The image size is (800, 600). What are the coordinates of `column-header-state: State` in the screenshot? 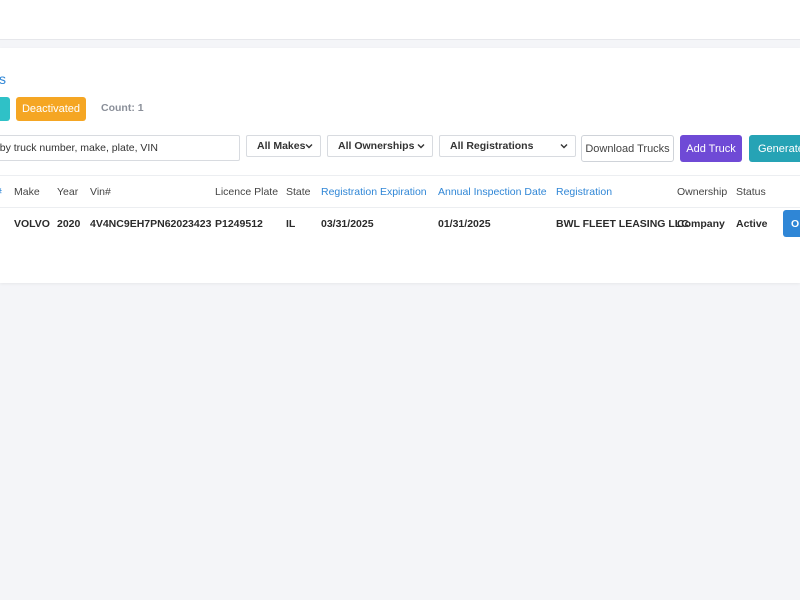 It's located at (298, 192).